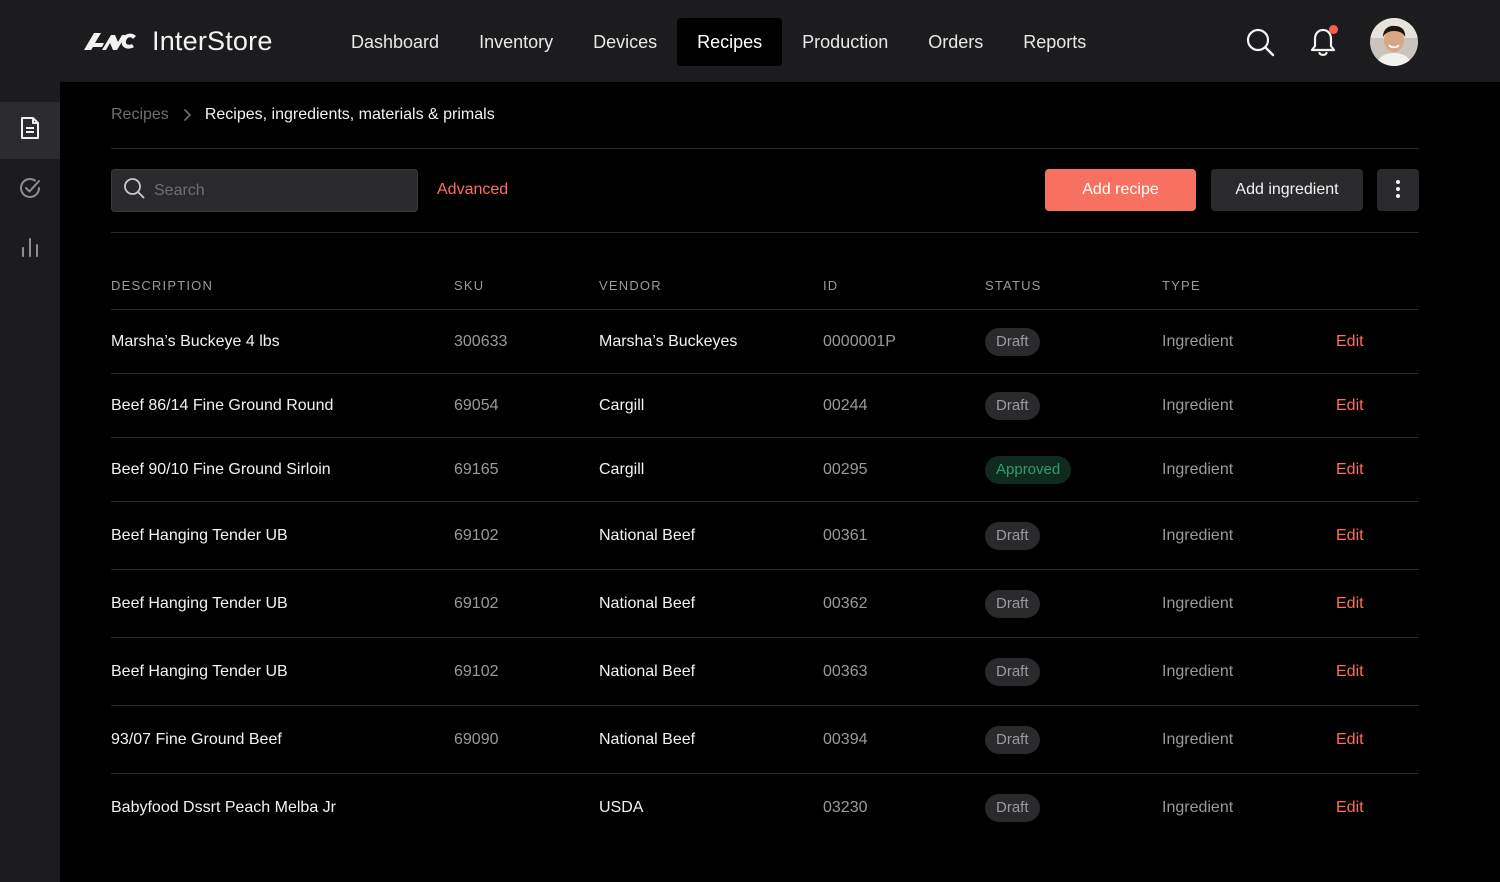  I want to click on cell-id: 00394, so click(845, 739).